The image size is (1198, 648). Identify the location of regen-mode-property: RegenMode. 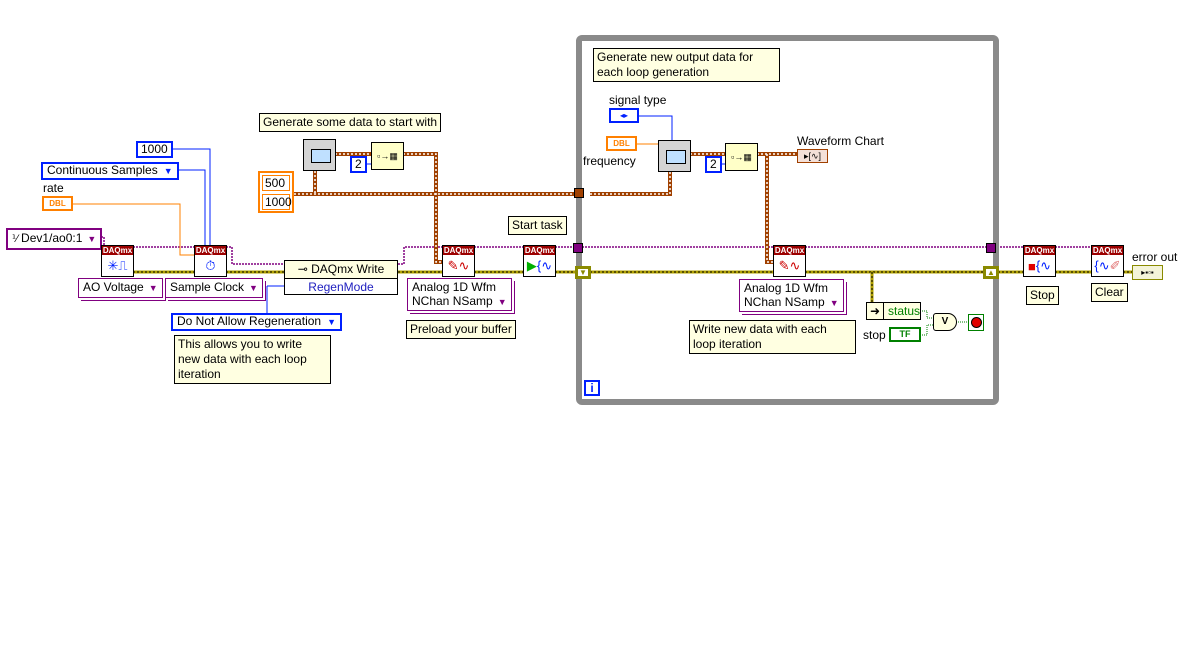
(341, 287).